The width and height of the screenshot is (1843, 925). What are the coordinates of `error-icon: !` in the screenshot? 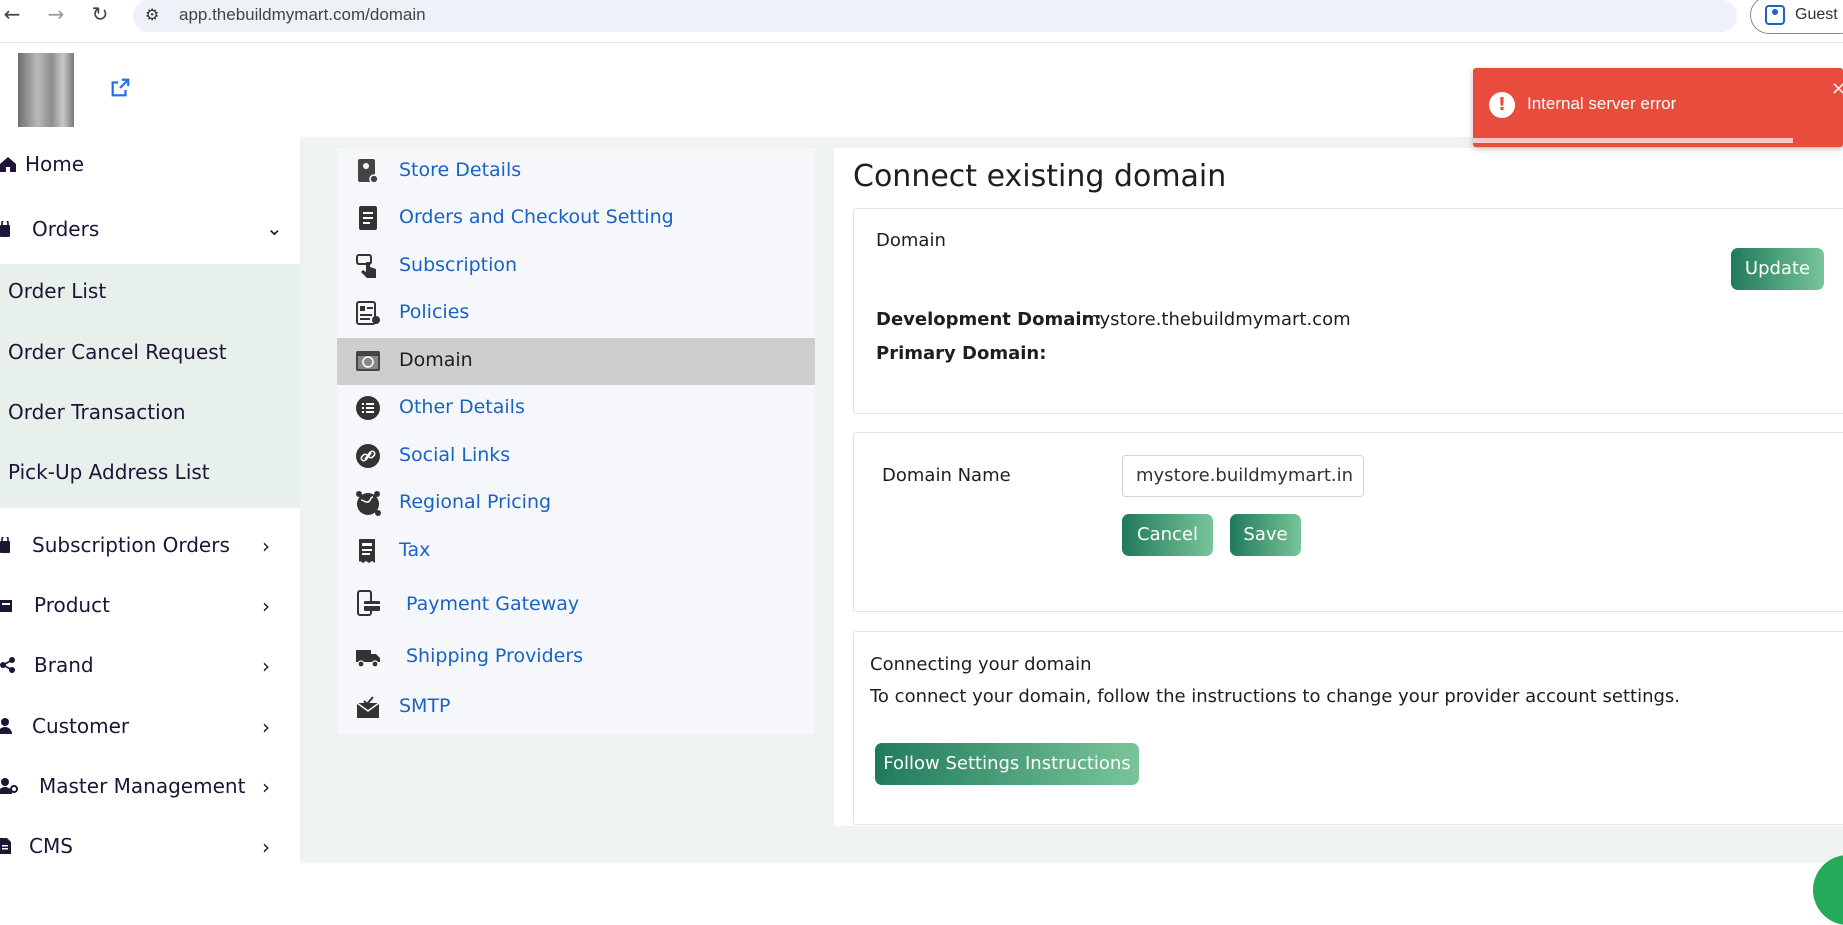 It's located at (1502, 105).